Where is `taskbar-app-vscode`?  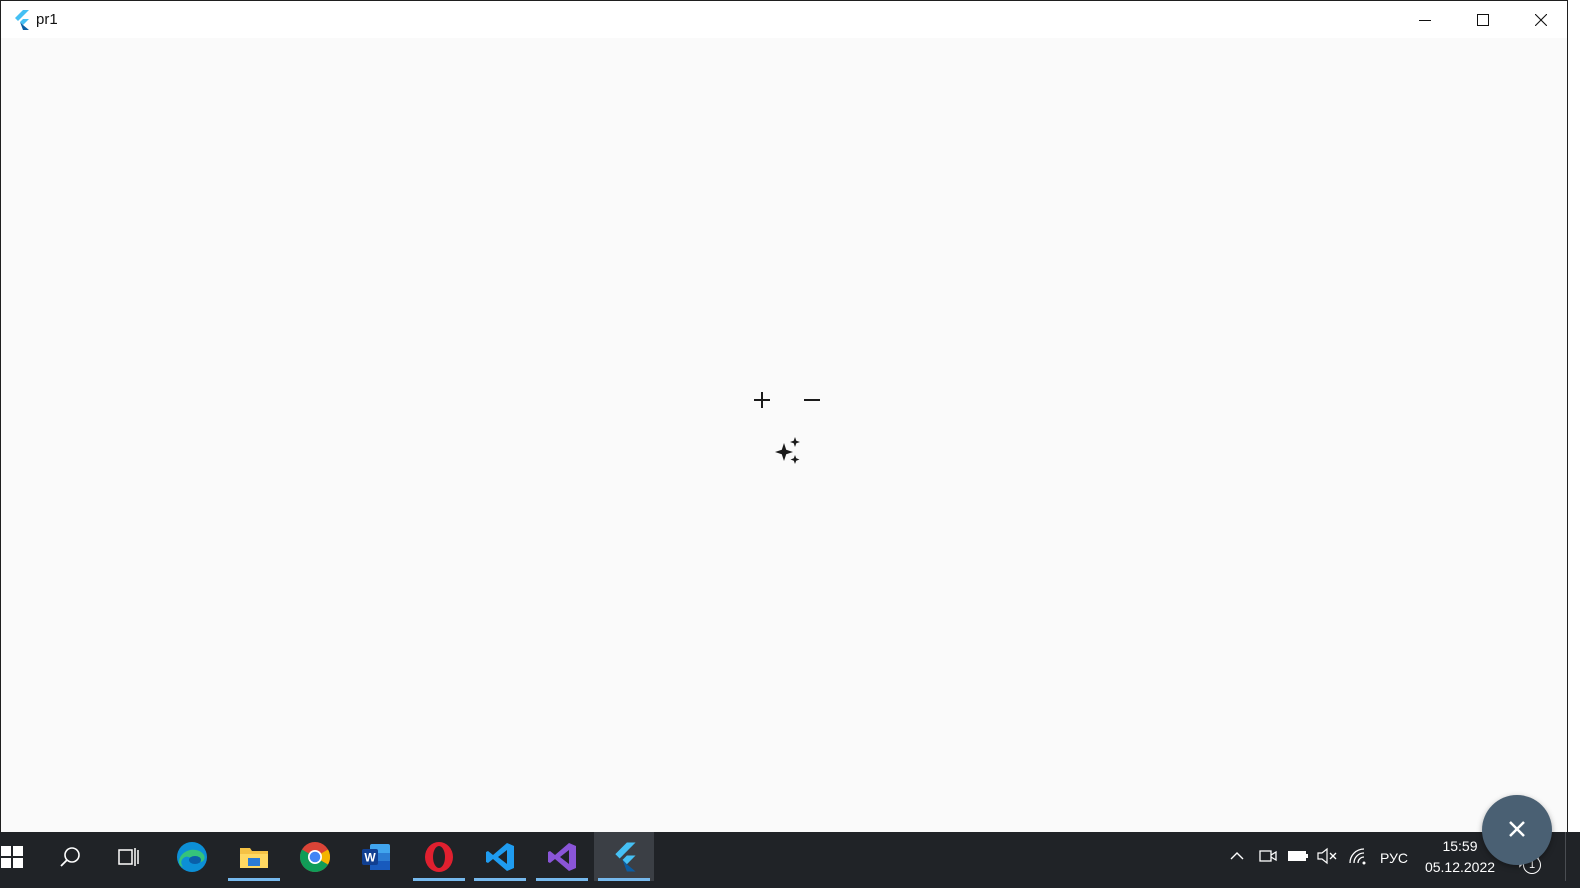 taskbar-app-vscode is located at coordinates (500, 856).